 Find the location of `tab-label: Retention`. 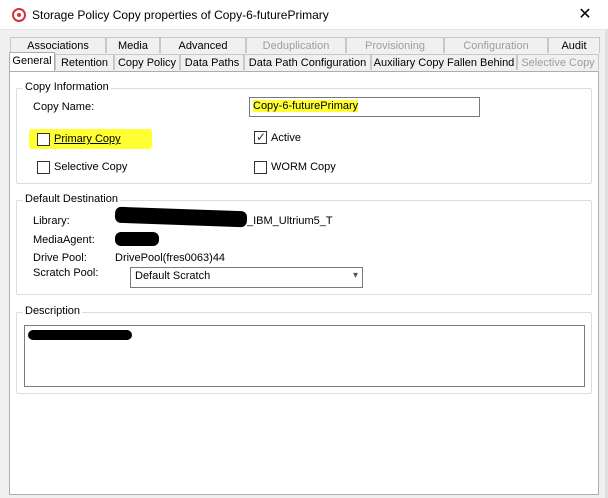

tab-label: Retention is located at coordinates (84, 63).